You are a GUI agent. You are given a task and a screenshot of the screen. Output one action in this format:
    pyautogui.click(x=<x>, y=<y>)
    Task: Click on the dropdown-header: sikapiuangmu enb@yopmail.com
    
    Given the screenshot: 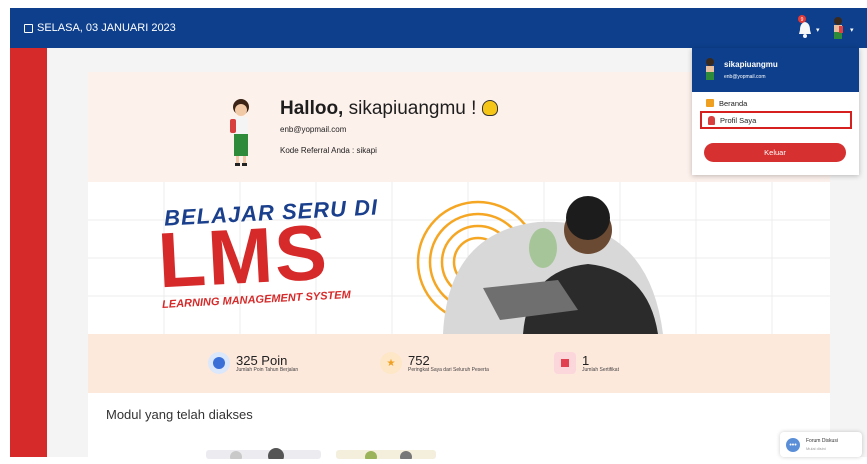 What is the action you would take?
    pyautogui.click(x=775, y=70)
    